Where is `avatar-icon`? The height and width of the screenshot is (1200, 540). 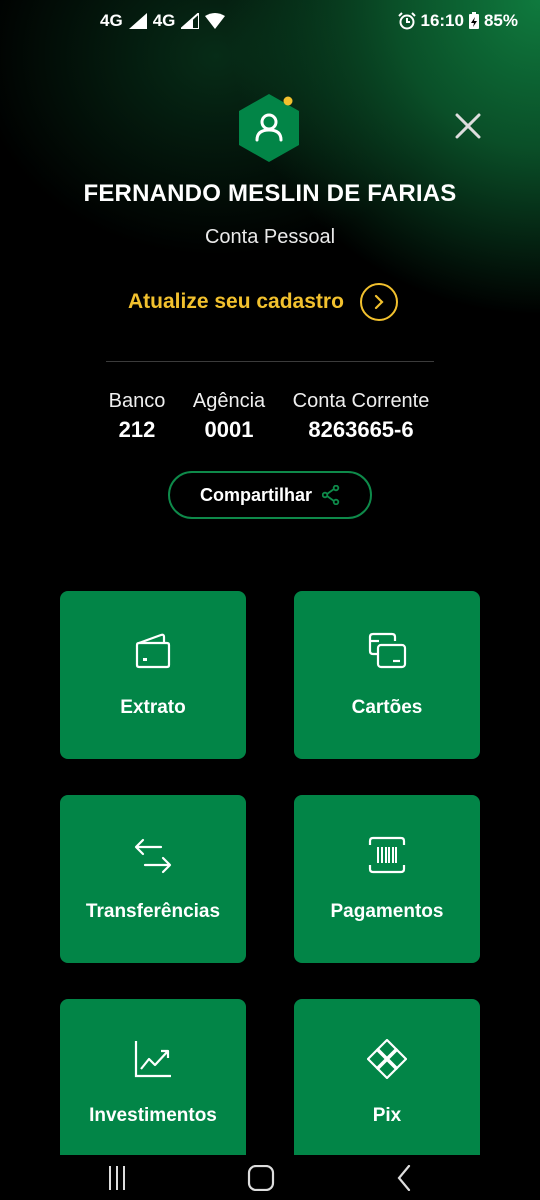
avatar-icon is located at coordinates (269, 128).